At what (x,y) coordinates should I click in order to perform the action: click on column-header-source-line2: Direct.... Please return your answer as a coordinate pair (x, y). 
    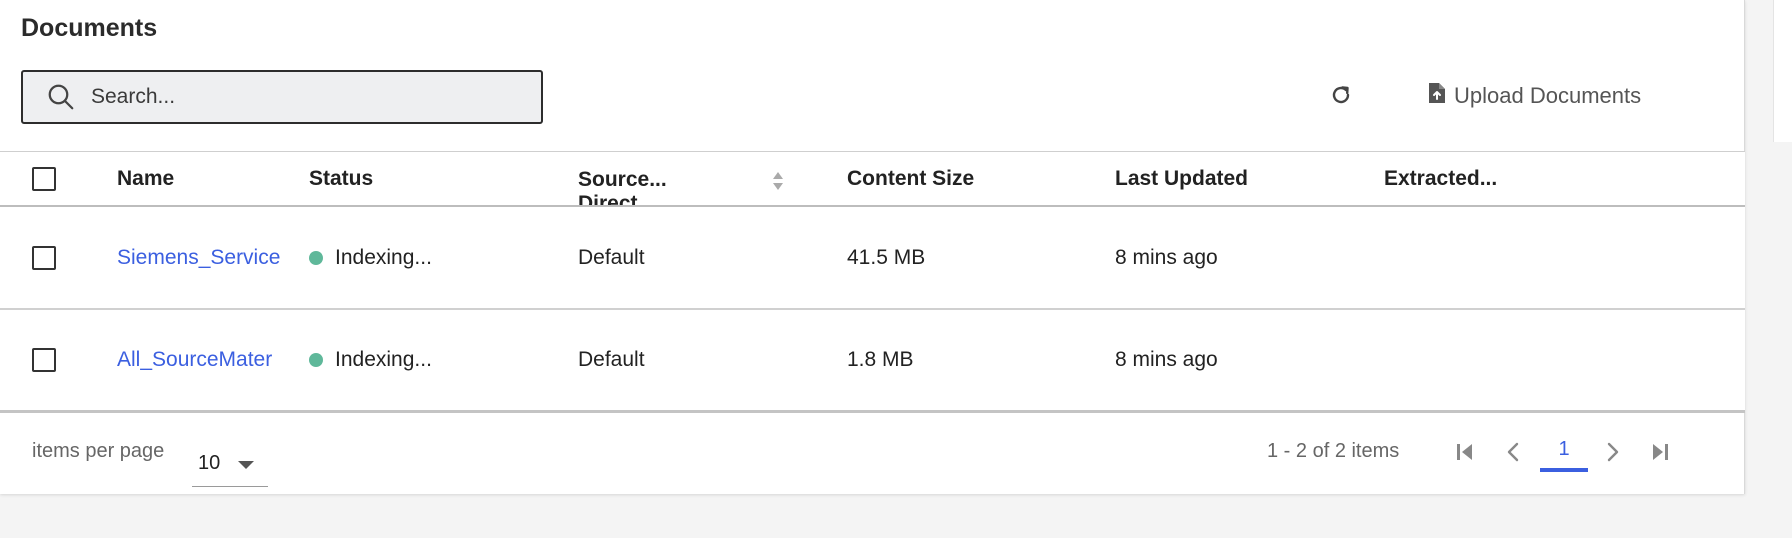
    Looking at the image, I should click on (617, 198).